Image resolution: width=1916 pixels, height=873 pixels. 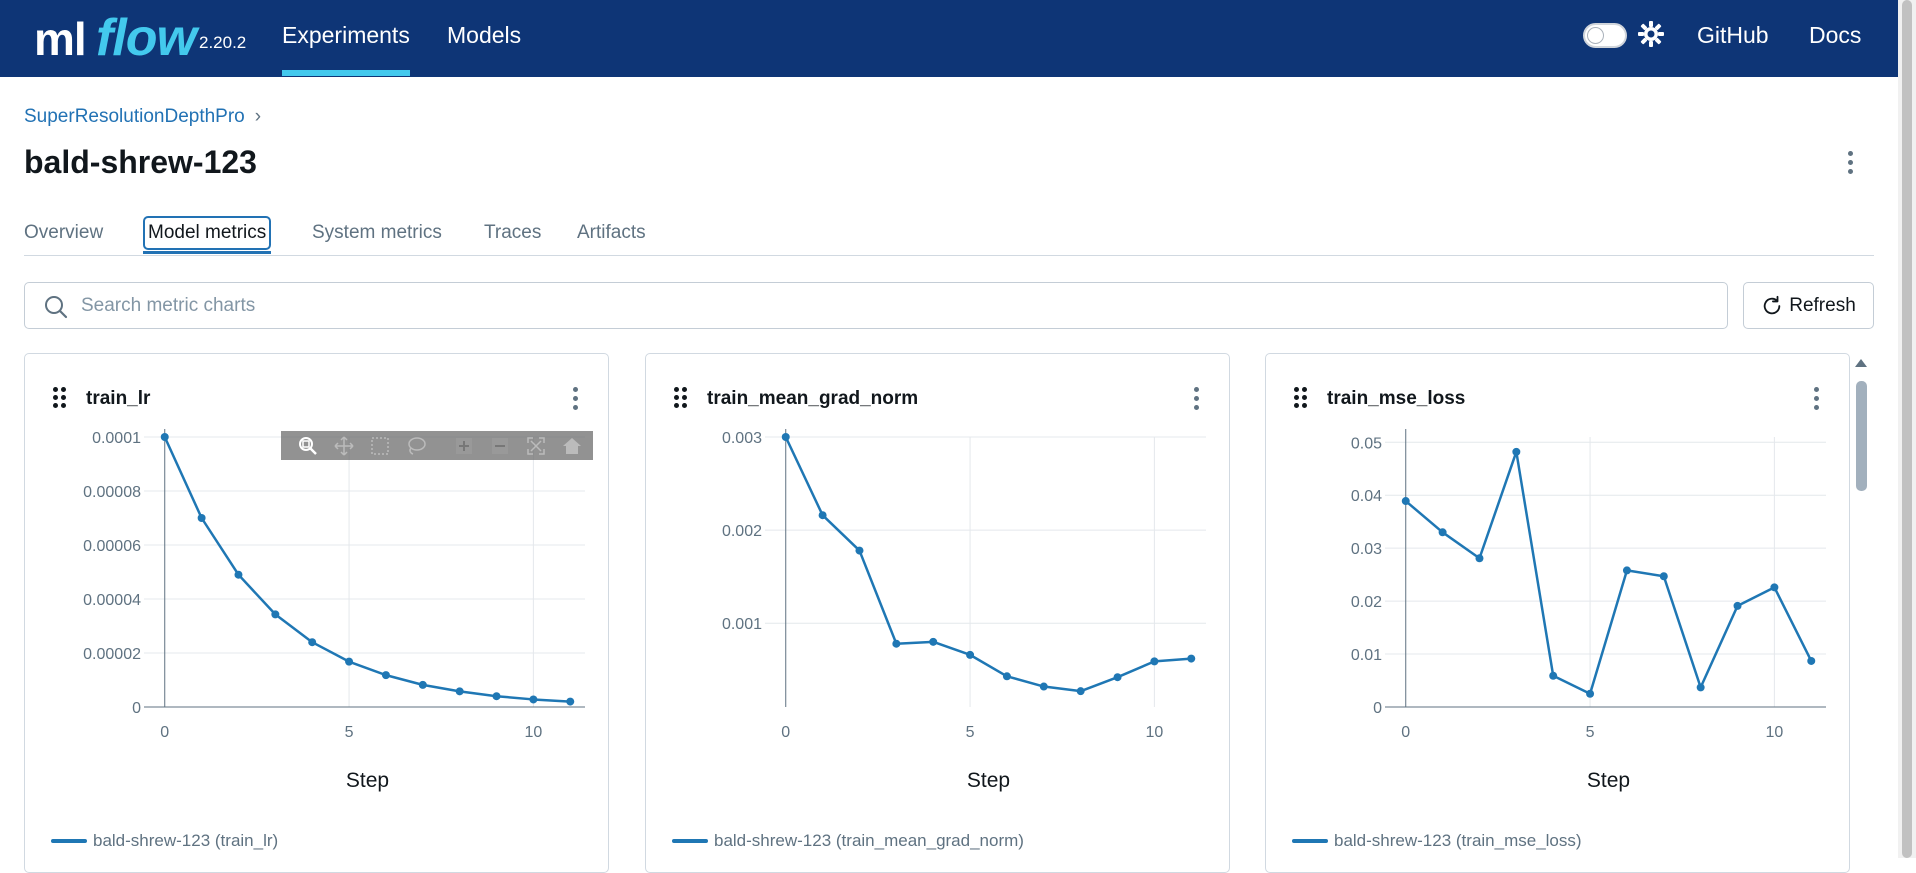 What do you see at coordinates (1835, 35) in the screenshot?
I see `docs-link: Docs` at bounding box center [1835, 35].